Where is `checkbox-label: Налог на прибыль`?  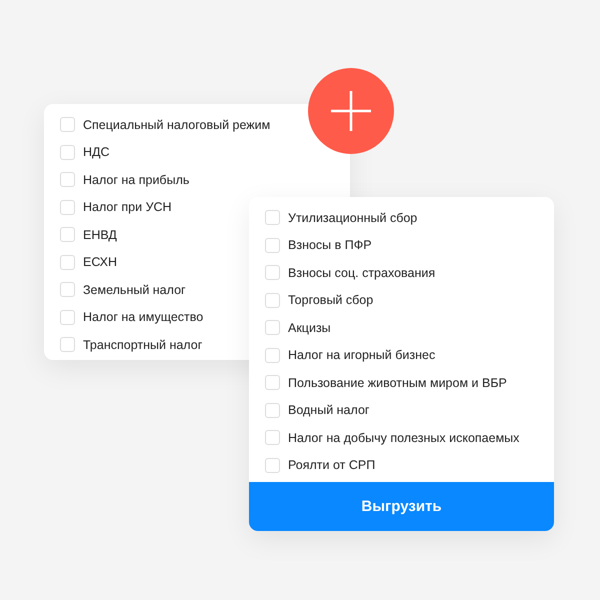 checkbox-label: Налог на прибыль is located at coordinates (136, 179).